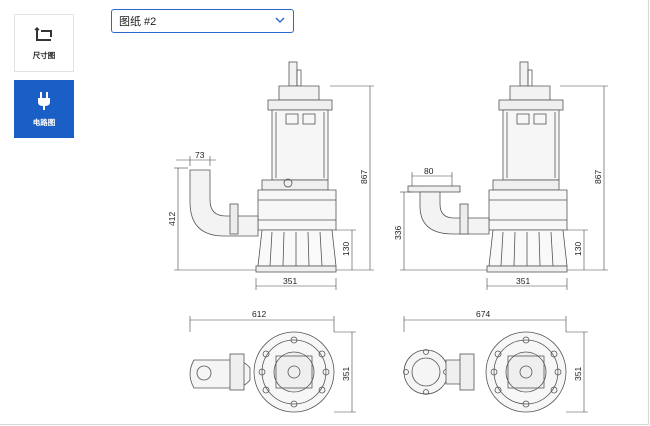 The width and height of the screenshot is (650, 426). What do you see at coordinates (578, 249) in the screenshot?
I see `dim-right-base-height: 130` at bounding box center [578, 249].